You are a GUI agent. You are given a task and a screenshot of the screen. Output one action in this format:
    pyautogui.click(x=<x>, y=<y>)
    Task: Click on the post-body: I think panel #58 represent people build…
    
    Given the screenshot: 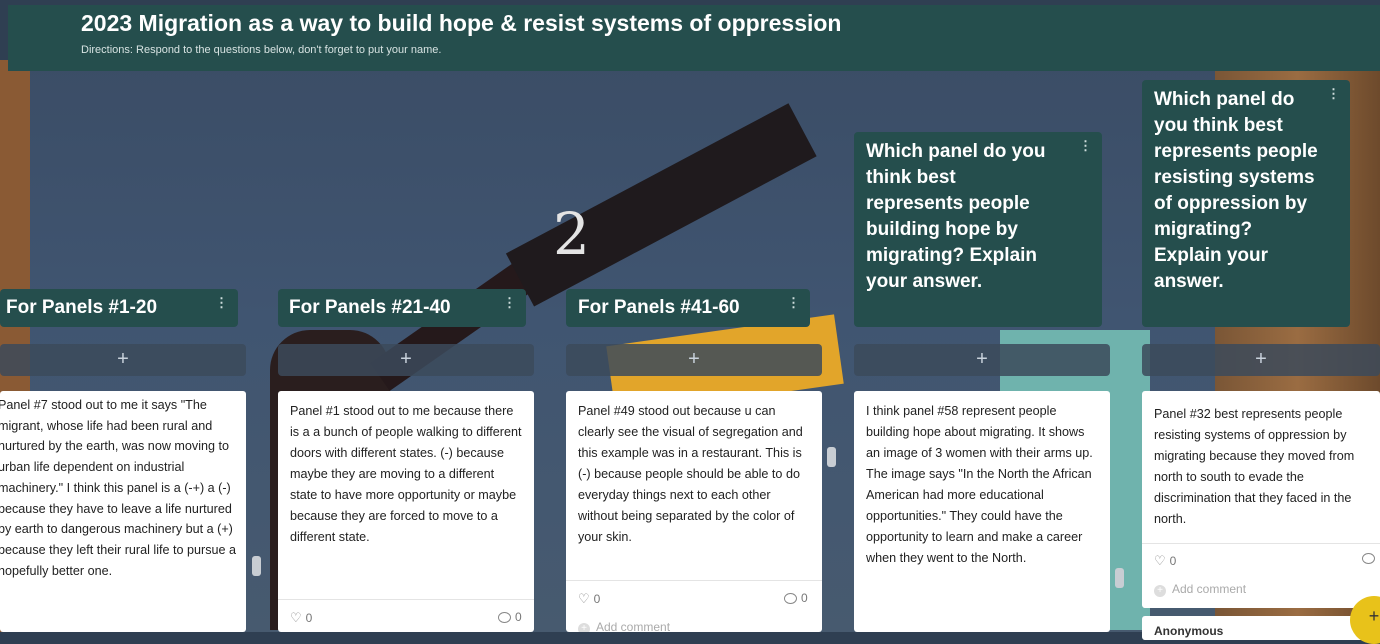 What is the action you would take?
    pyautogui.click(x=979, y=484)
    